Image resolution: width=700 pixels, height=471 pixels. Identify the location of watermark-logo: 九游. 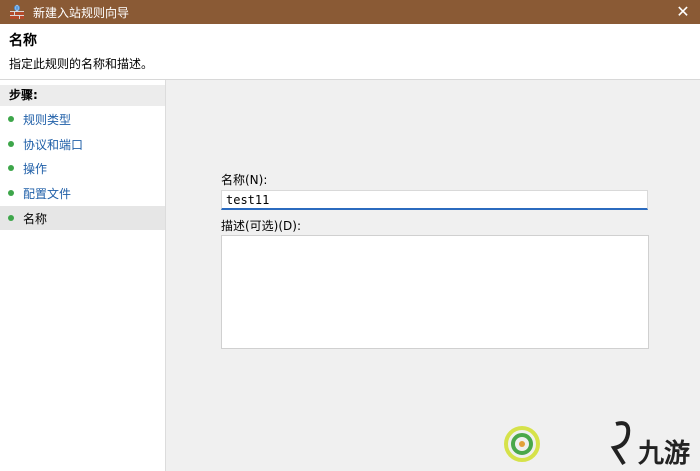
(597, 445).